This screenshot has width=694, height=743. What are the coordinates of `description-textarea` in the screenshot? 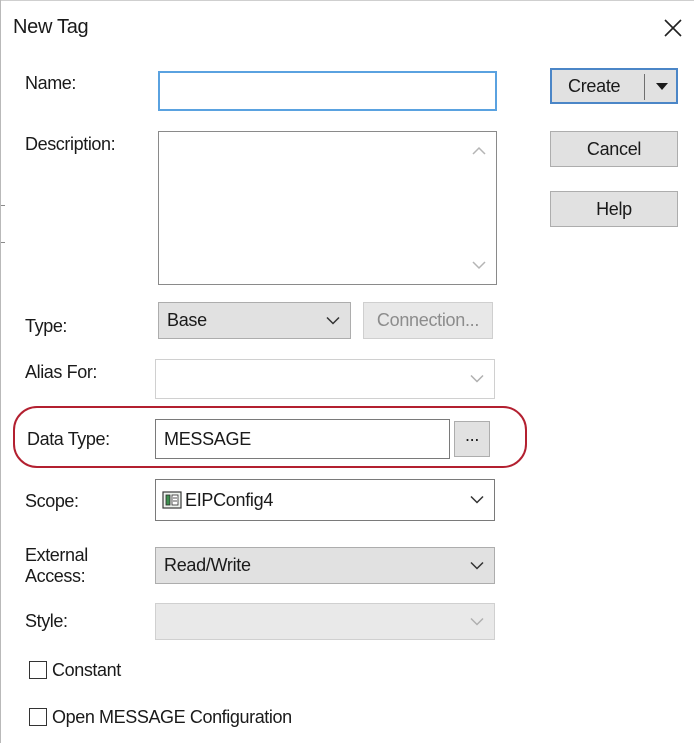 It's located at (327, 208).